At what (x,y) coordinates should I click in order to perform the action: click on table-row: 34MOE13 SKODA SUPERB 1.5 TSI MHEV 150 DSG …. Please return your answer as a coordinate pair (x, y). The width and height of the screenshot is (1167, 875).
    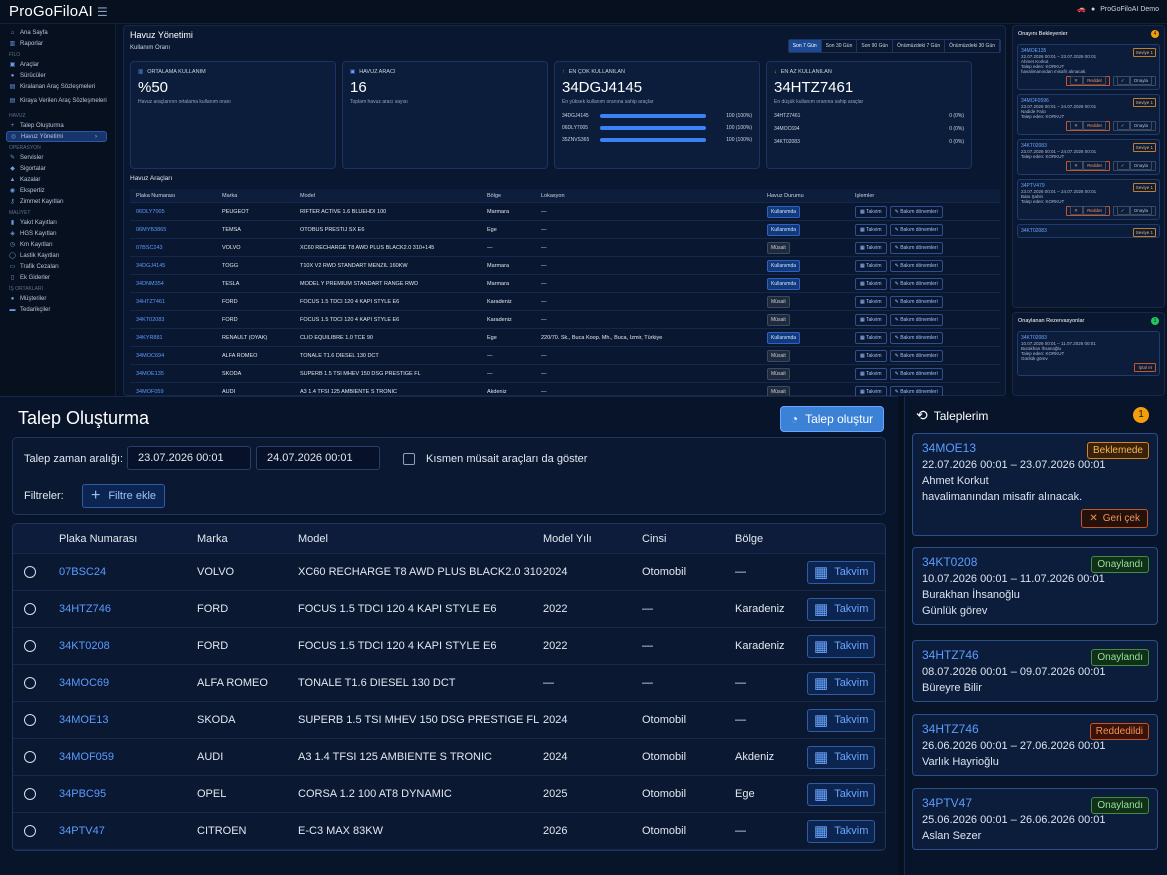
    Looking at the image, I should click on (449, 720).